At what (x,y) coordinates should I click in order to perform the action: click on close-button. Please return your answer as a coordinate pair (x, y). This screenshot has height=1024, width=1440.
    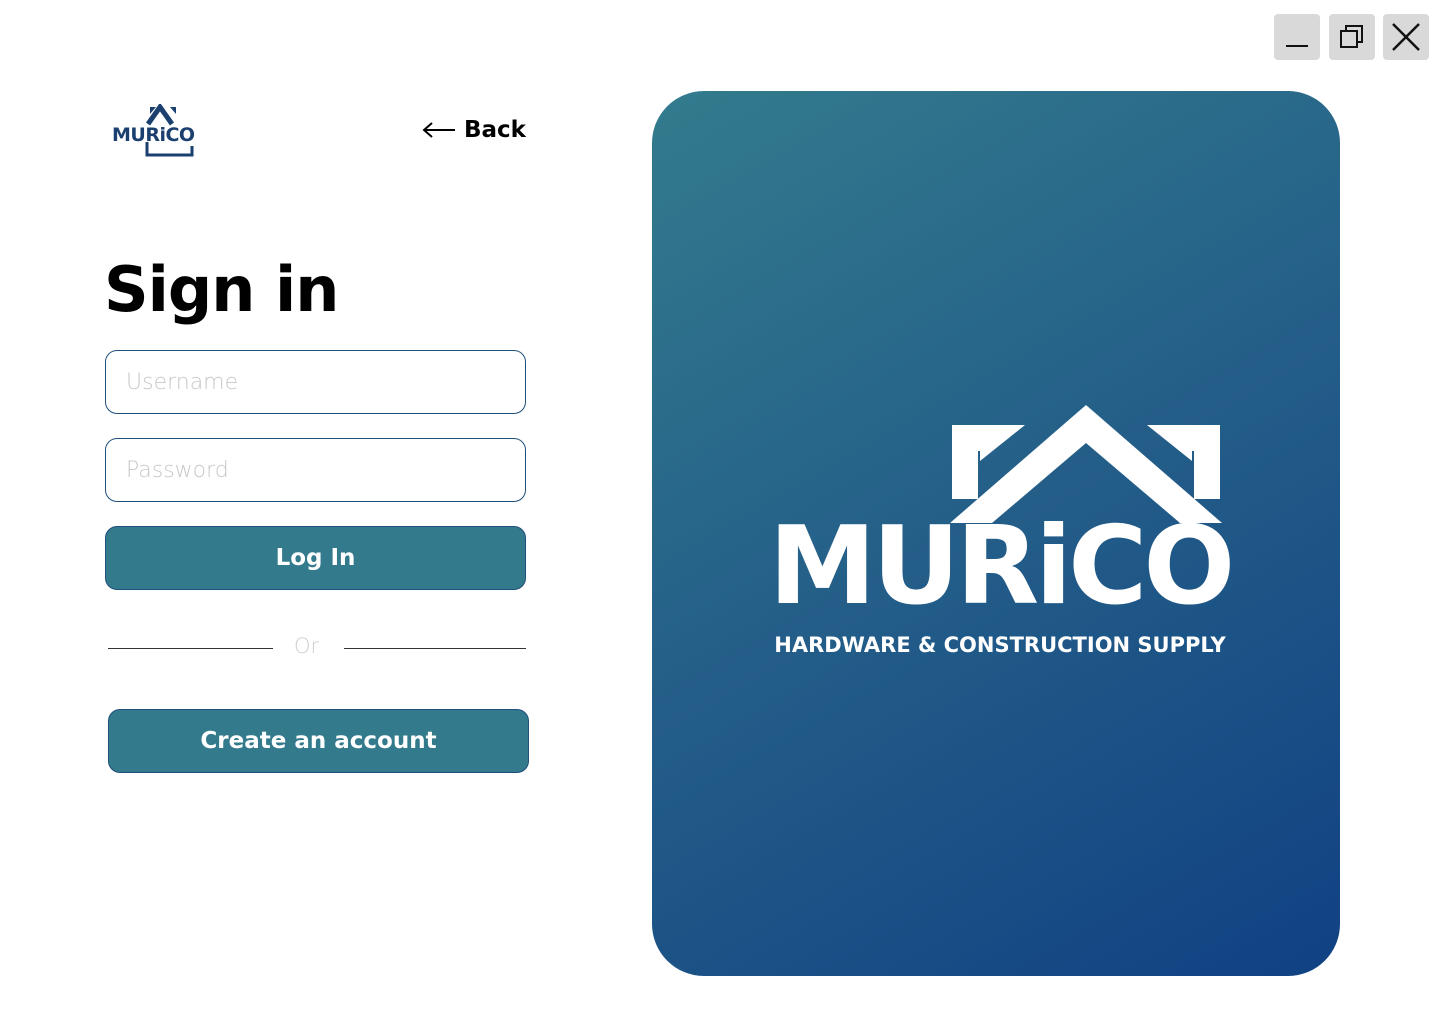
    Looking at the image, I should click on (1406, 37).